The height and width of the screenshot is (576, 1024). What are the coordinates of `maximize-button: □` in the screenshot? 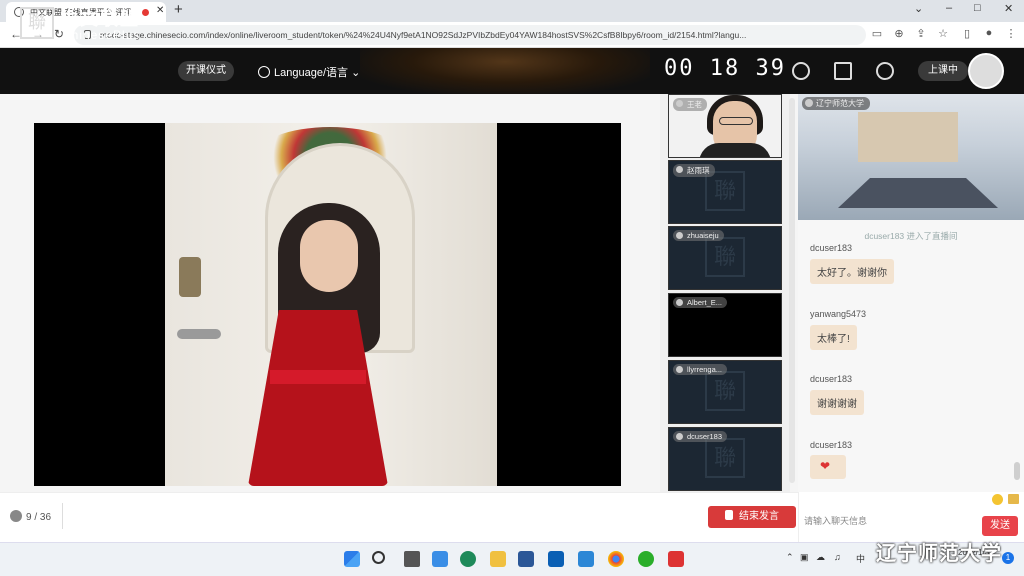 It's located at (977, 8).